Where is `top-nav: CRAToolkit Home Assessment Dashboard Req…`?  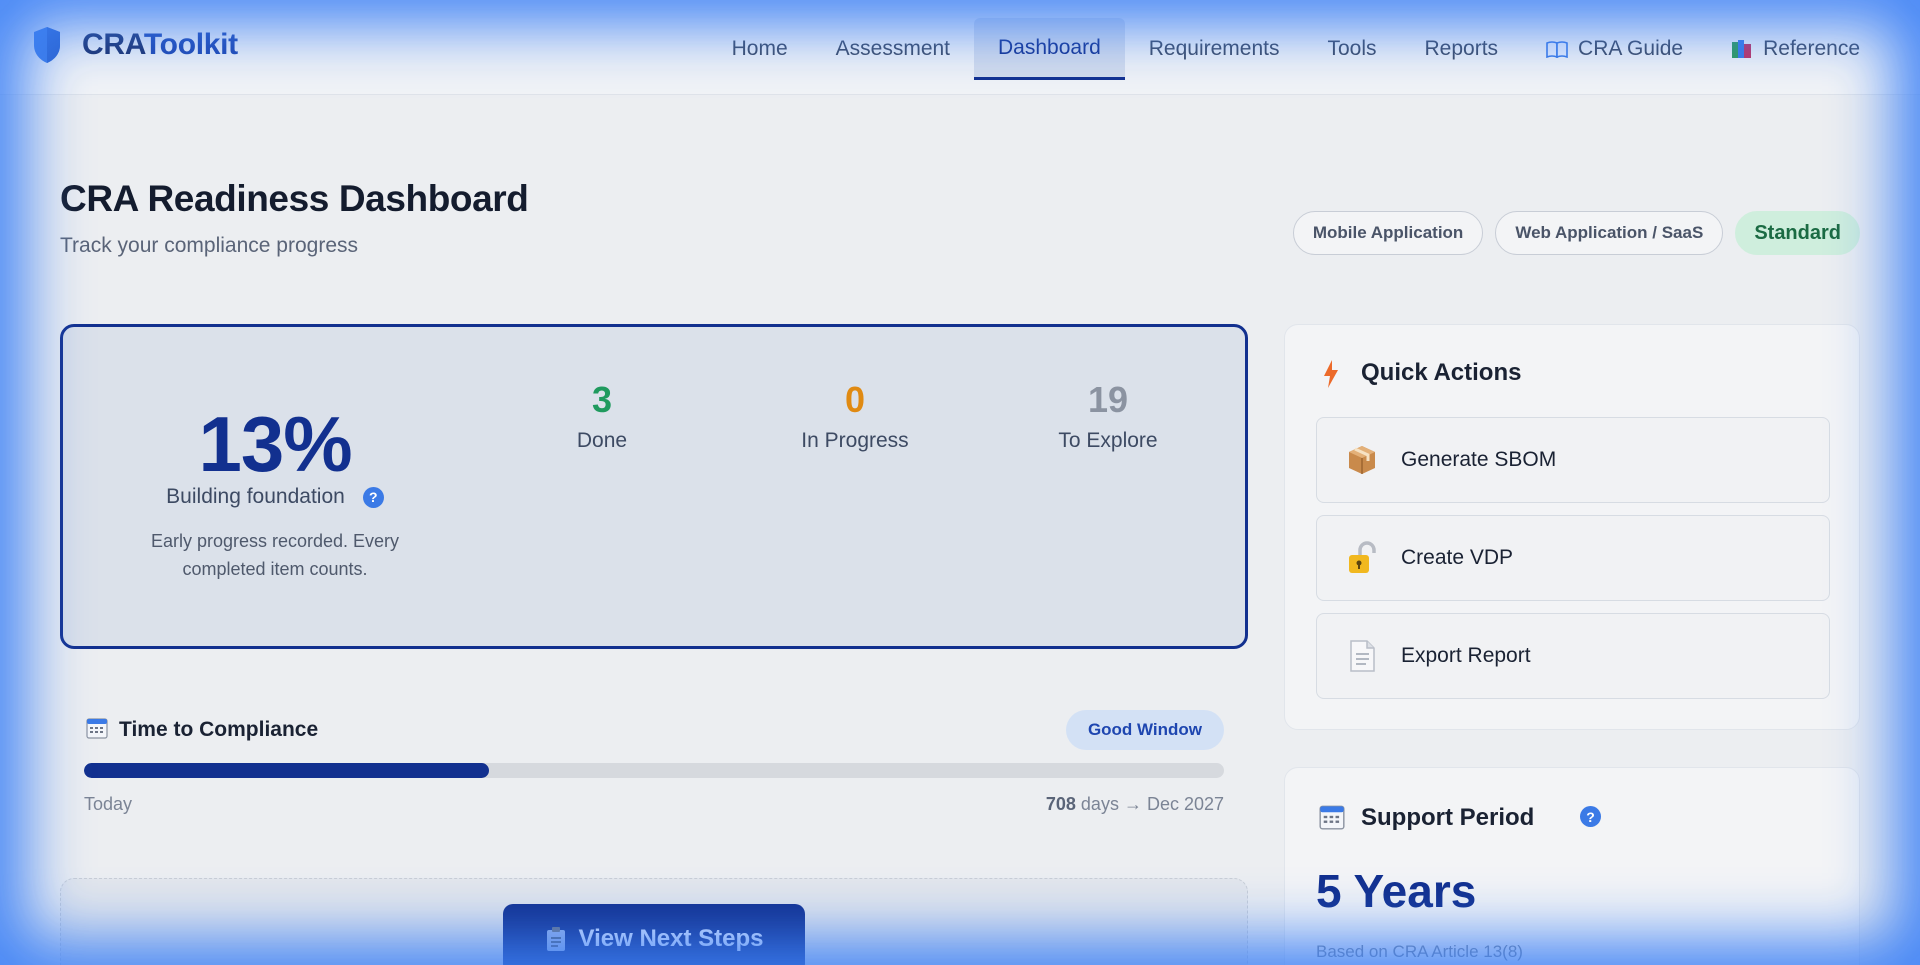 top-nav: CRAToolkit Home Assessment Dashboard Req… is located at coordinates (960, 47).